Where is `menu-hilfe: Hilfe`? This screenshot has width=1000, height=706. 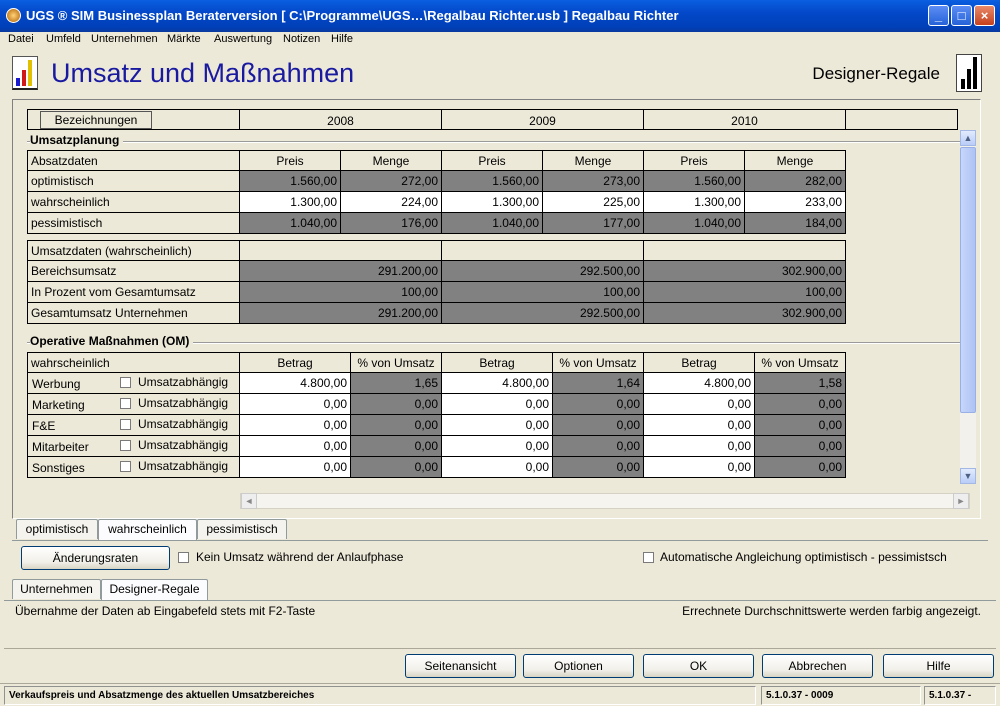 menu-hilfe: Hilfe is located at coordinates (342, 39).